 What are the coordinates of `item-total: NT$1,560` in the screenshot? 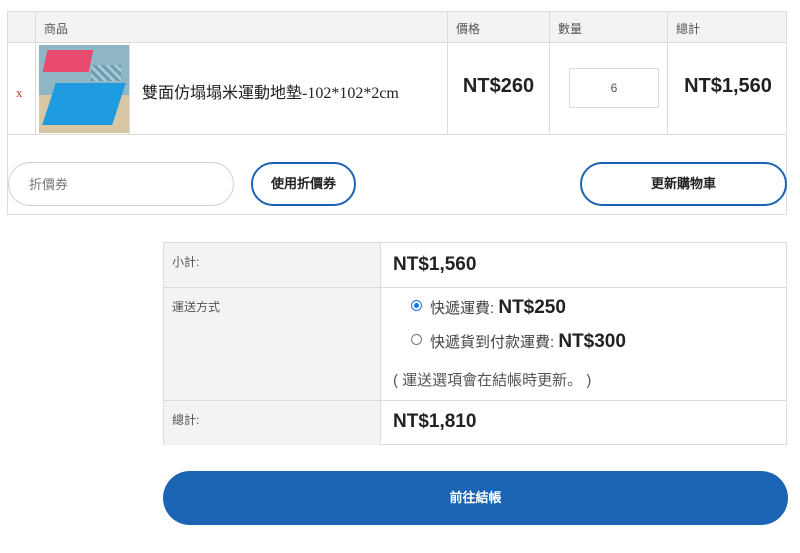 It's located at (728, 86).